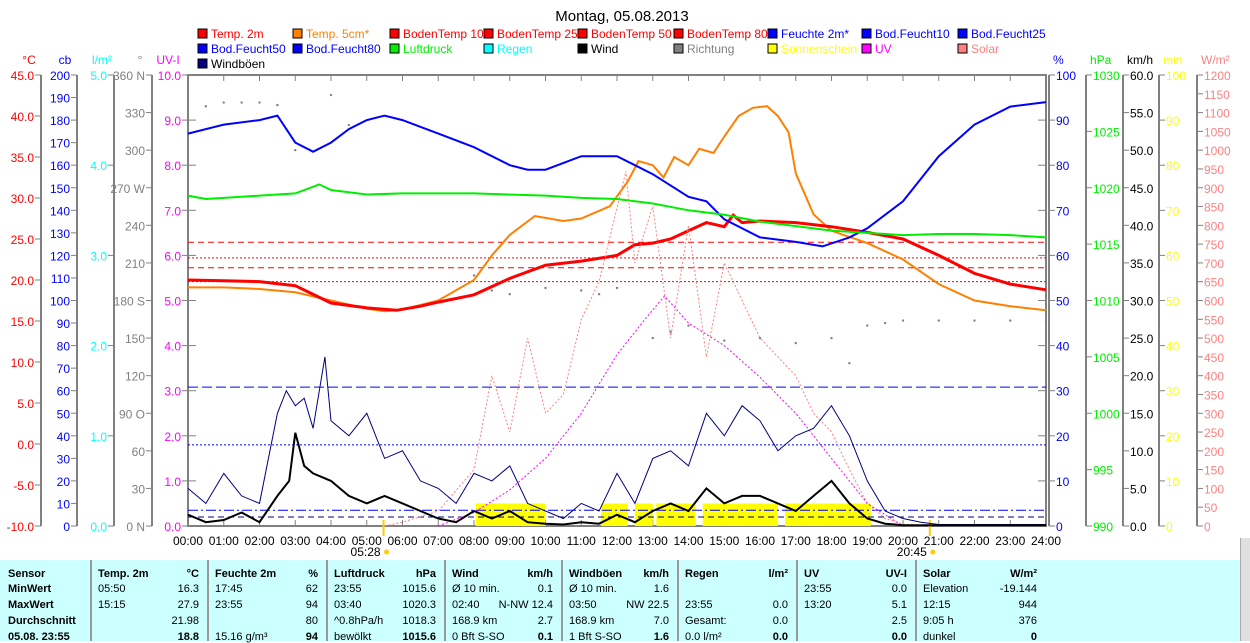  Describe the element at coordinates (1217, 132) in the screenshot. I see `axis-tick-label: 1050` at that location.